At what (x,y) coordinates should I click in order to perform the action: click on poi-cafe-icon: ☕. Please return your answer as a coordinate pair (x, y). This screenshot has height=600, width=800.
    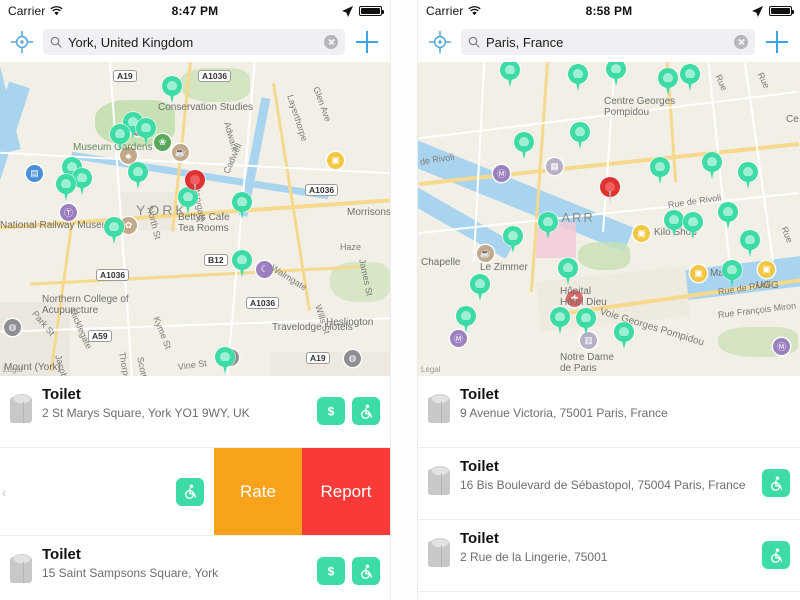
    Looking at the image, I should click on (180, 152).